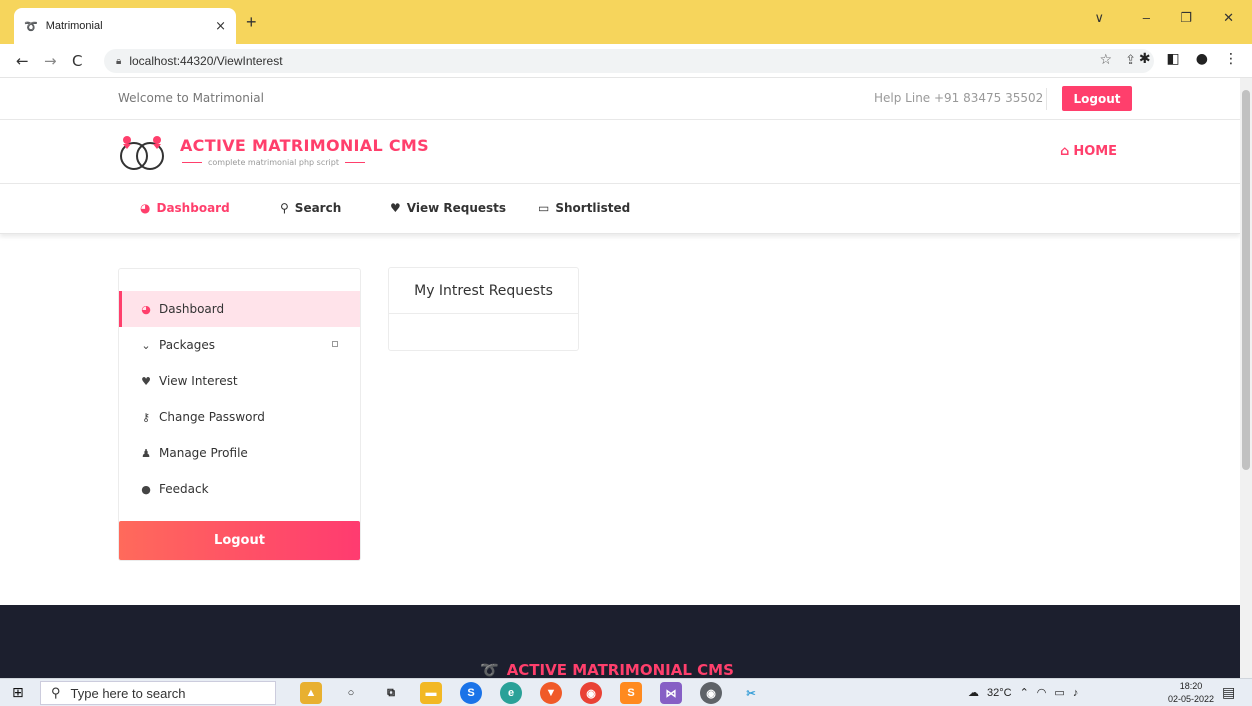  Describe the element at coordinates (304, 145) in the screenshot. I see `brand-name: ACTIVE MATRIMONIAL CMS` at that location.